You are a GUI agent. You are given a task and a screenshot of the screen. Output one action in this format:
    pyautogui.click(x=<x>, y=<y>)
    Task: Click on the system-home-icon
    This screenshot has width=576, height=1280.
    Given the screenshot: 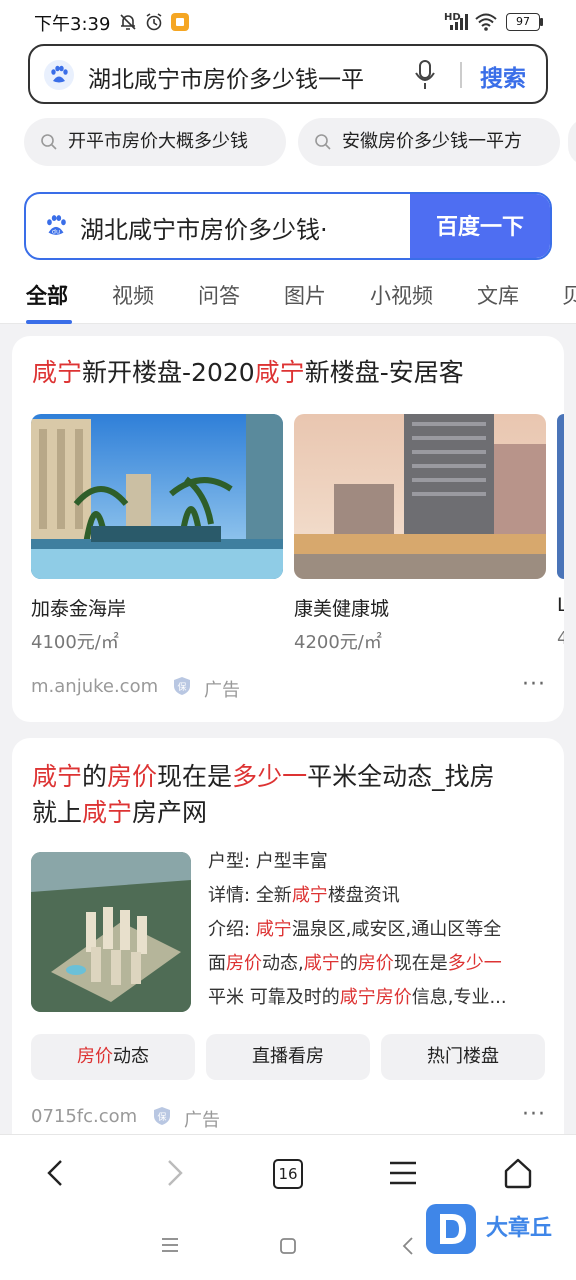 What is the action you would take?
    pyautogui.click(x=288, y=1246)
    